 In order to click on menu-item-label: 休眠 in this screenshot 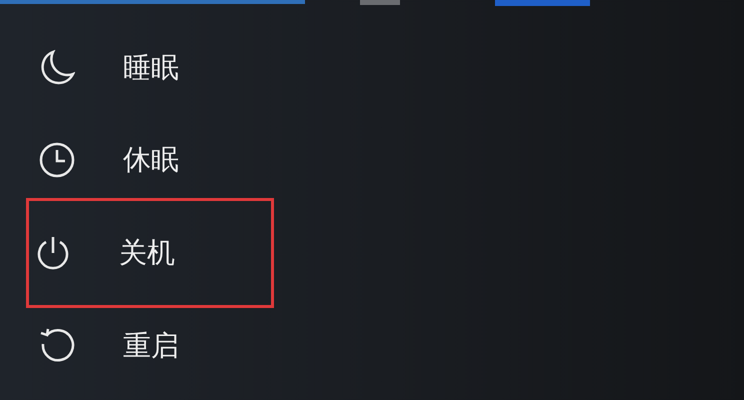, I will do `click(151, 160)`.